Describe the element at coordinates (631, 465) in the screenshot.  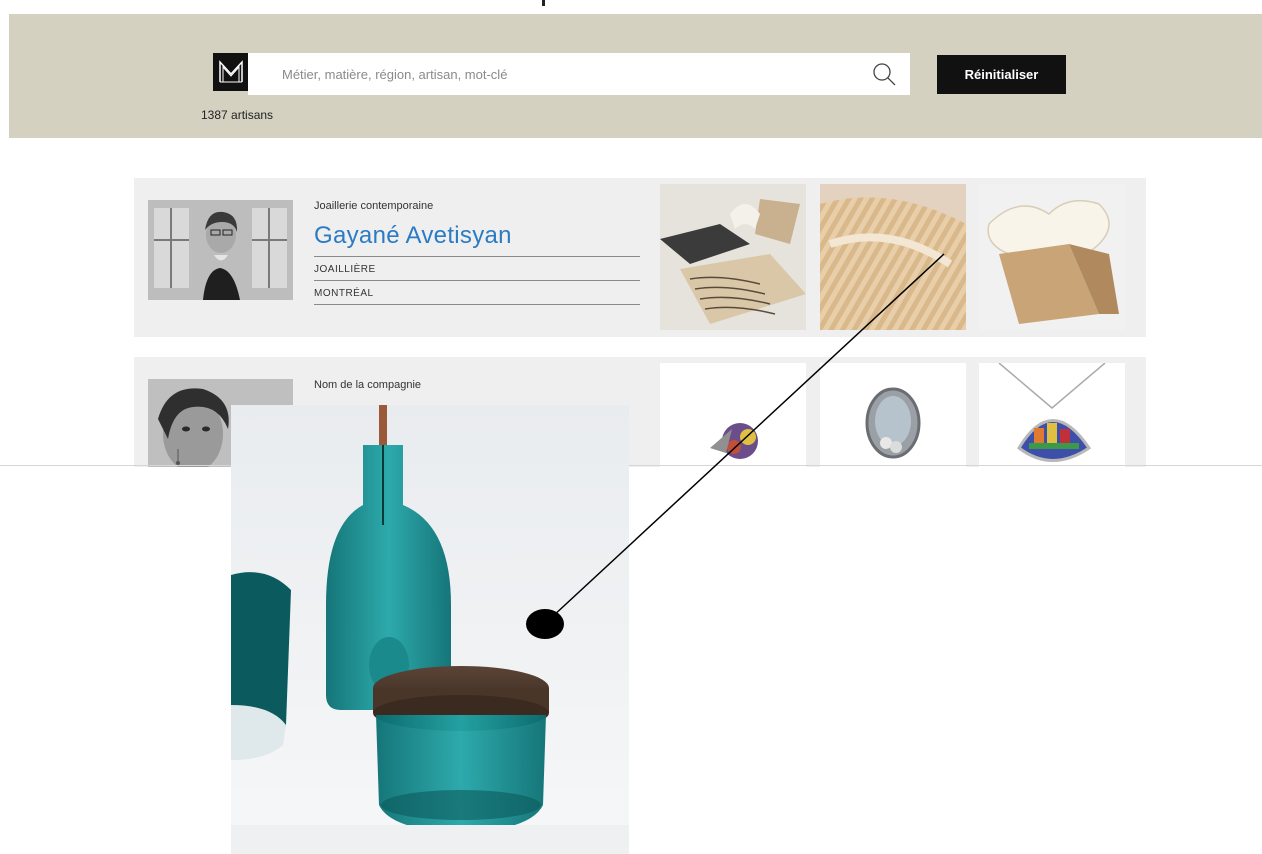
I see `list-divider` at that location.